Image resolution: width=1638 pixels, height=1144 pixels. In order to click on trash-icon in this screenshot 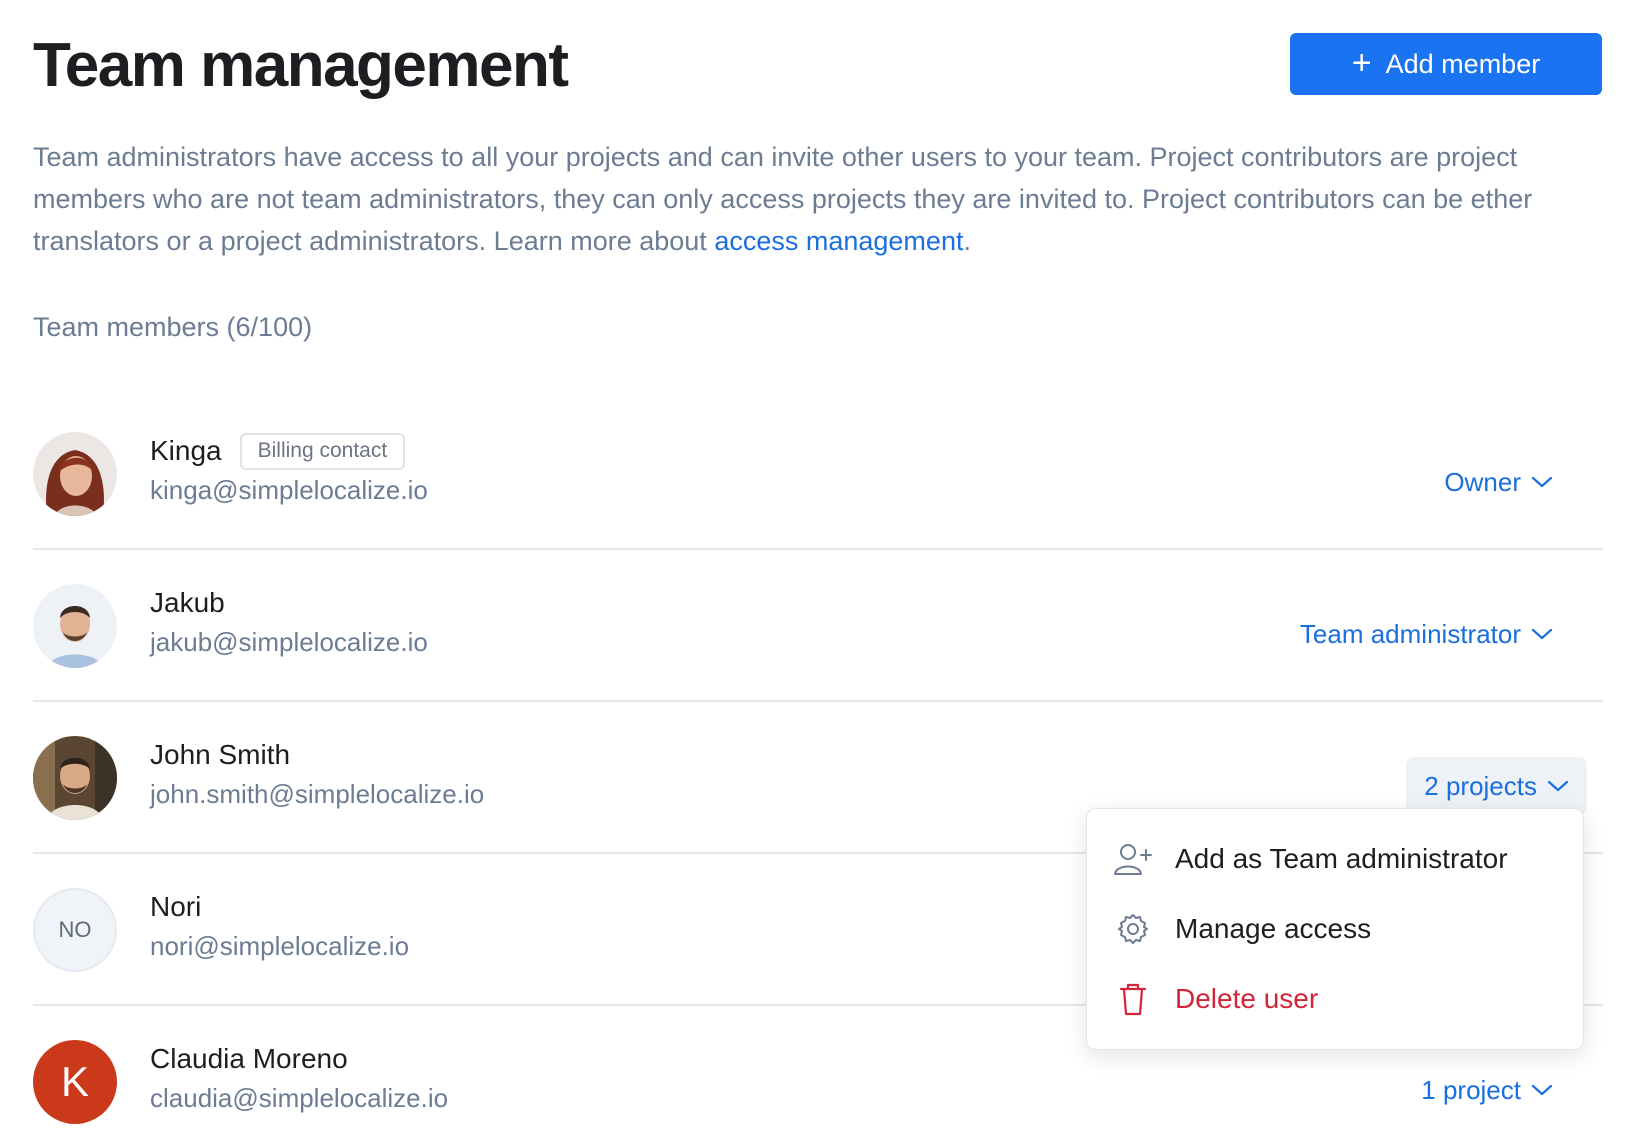, I will do `click(1133, 999)`.